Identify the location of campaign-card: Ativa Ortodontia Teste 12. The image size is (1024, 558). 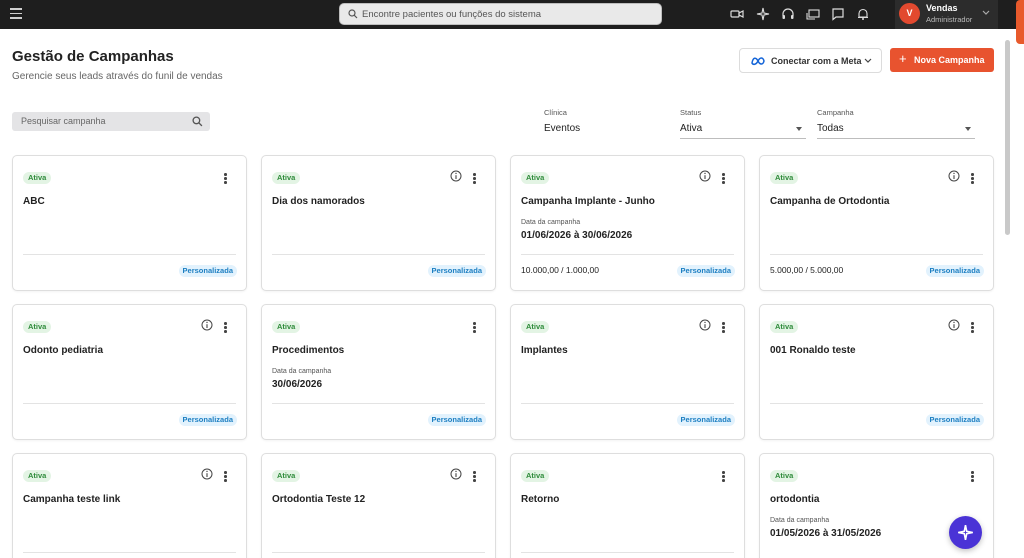
(378, 505).